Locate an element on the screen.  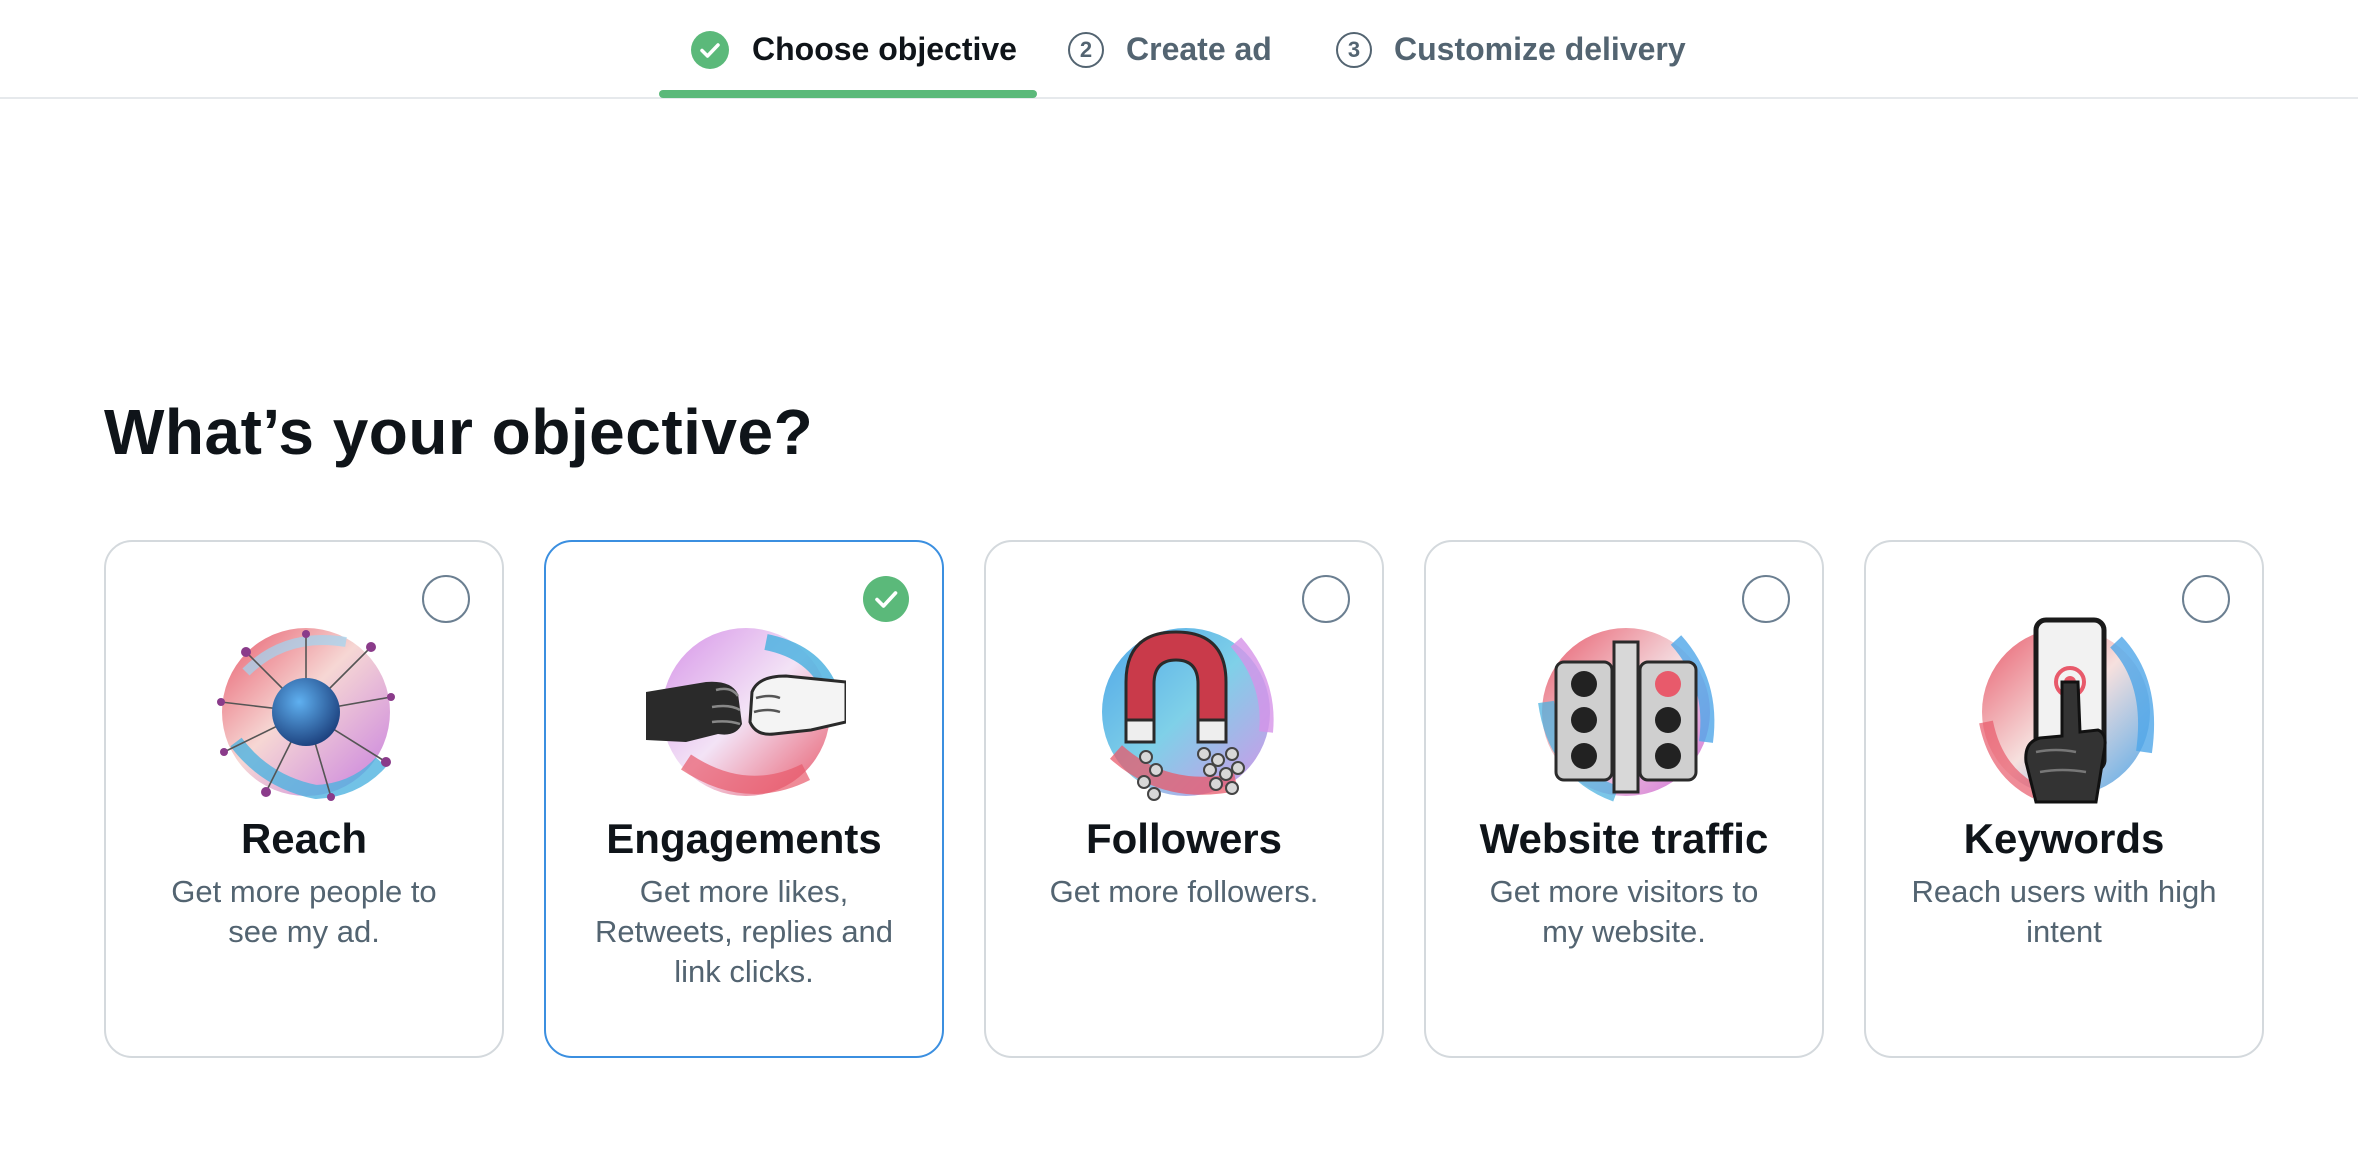
objective-card-reach: Reach Get more people to see my ad. is located at coordinates (304, 799).